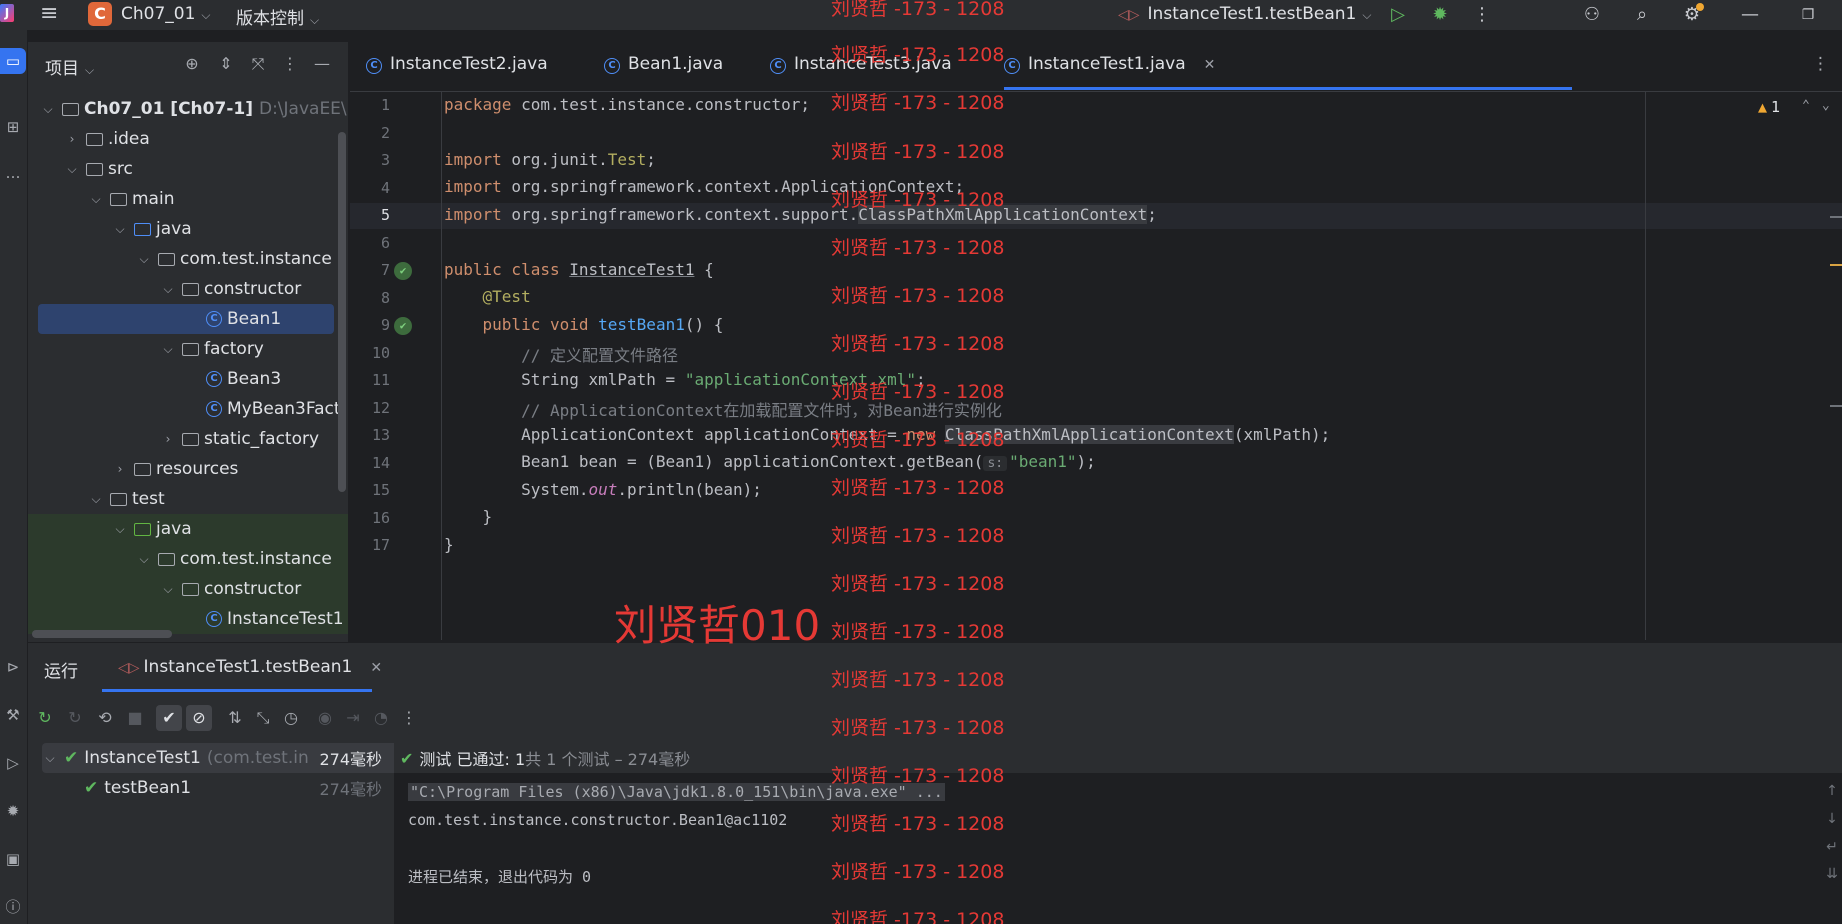 The image size is (1842, 924). Describe the element at coordinates (1832, 847) in the screenshot. I see `soft-wrap-icon: ↵` at that location.